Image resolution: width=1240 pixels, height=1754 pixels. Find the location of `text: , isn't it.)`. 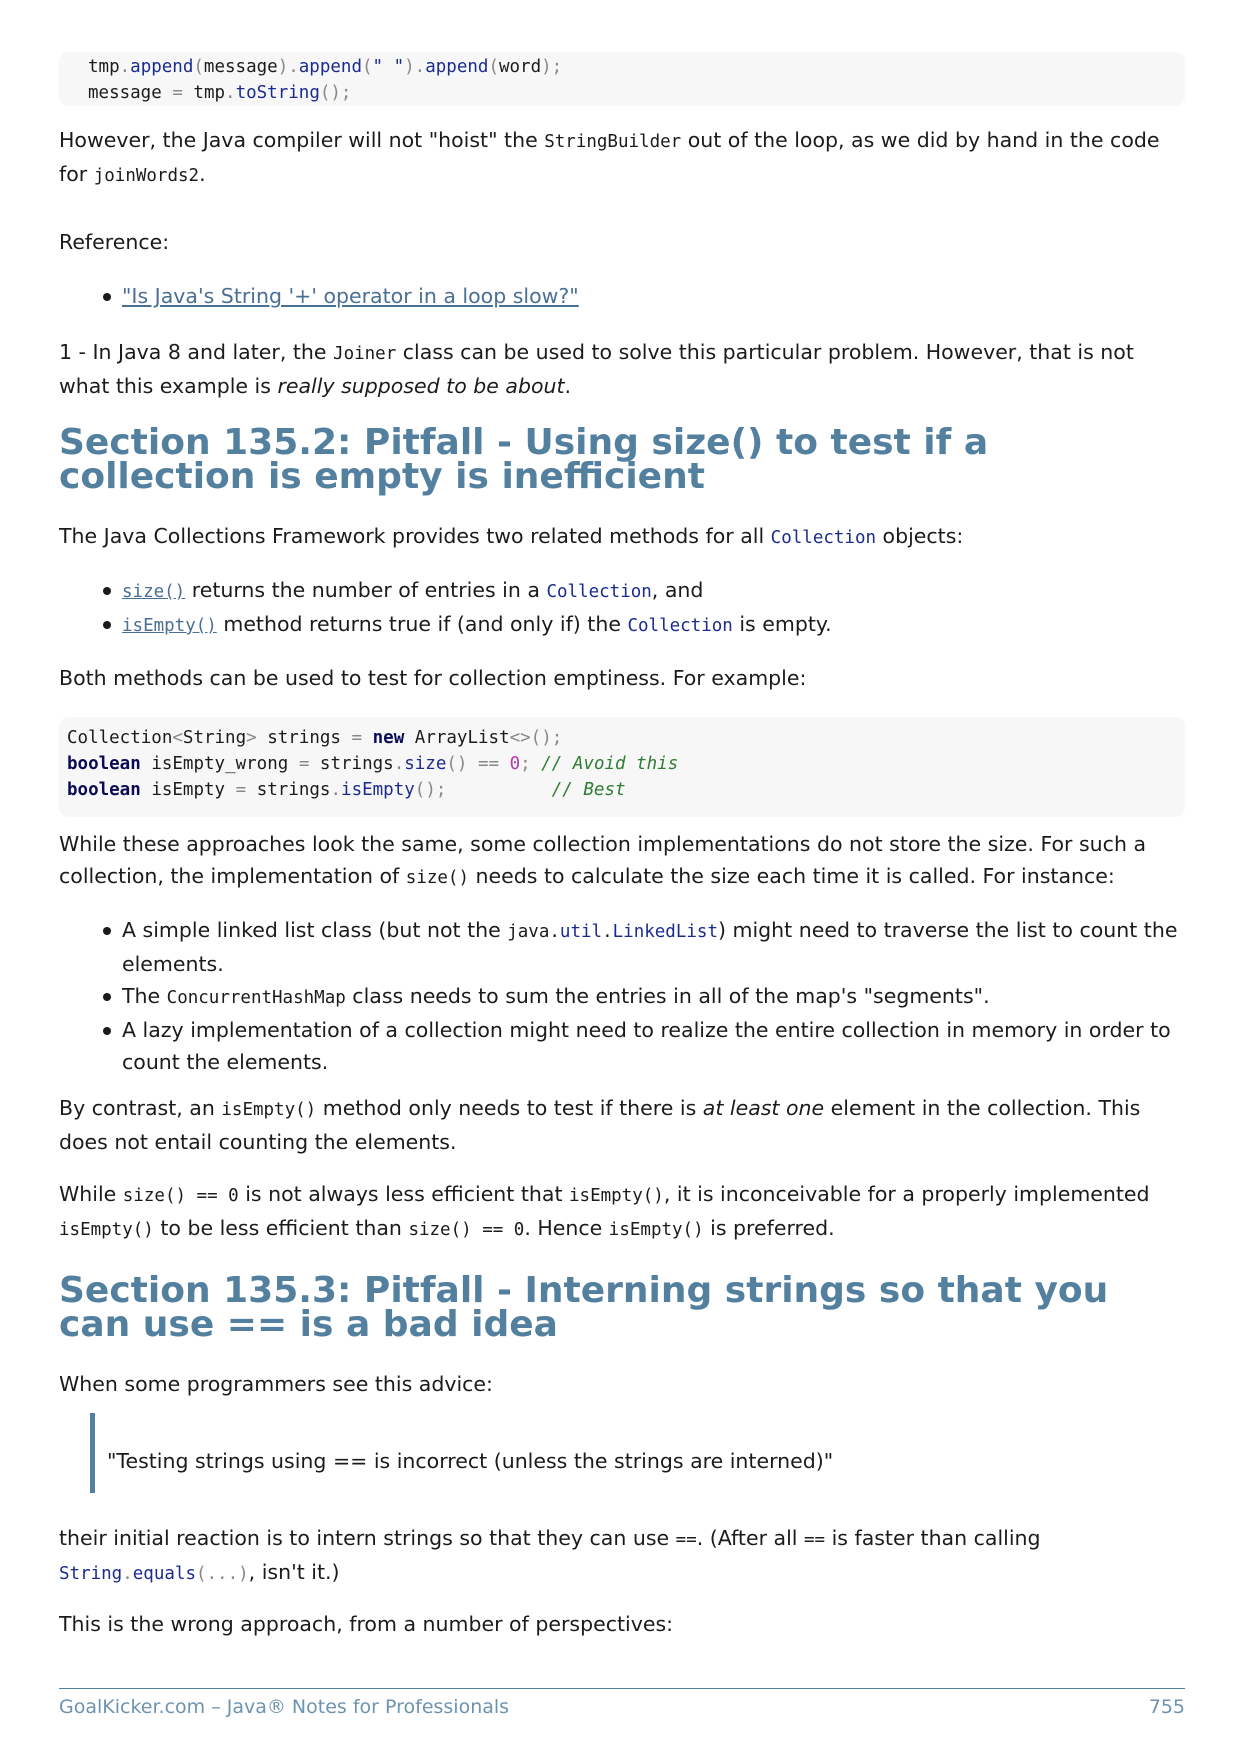

text: , isn't it.) is located at coordinates (294, 1572).